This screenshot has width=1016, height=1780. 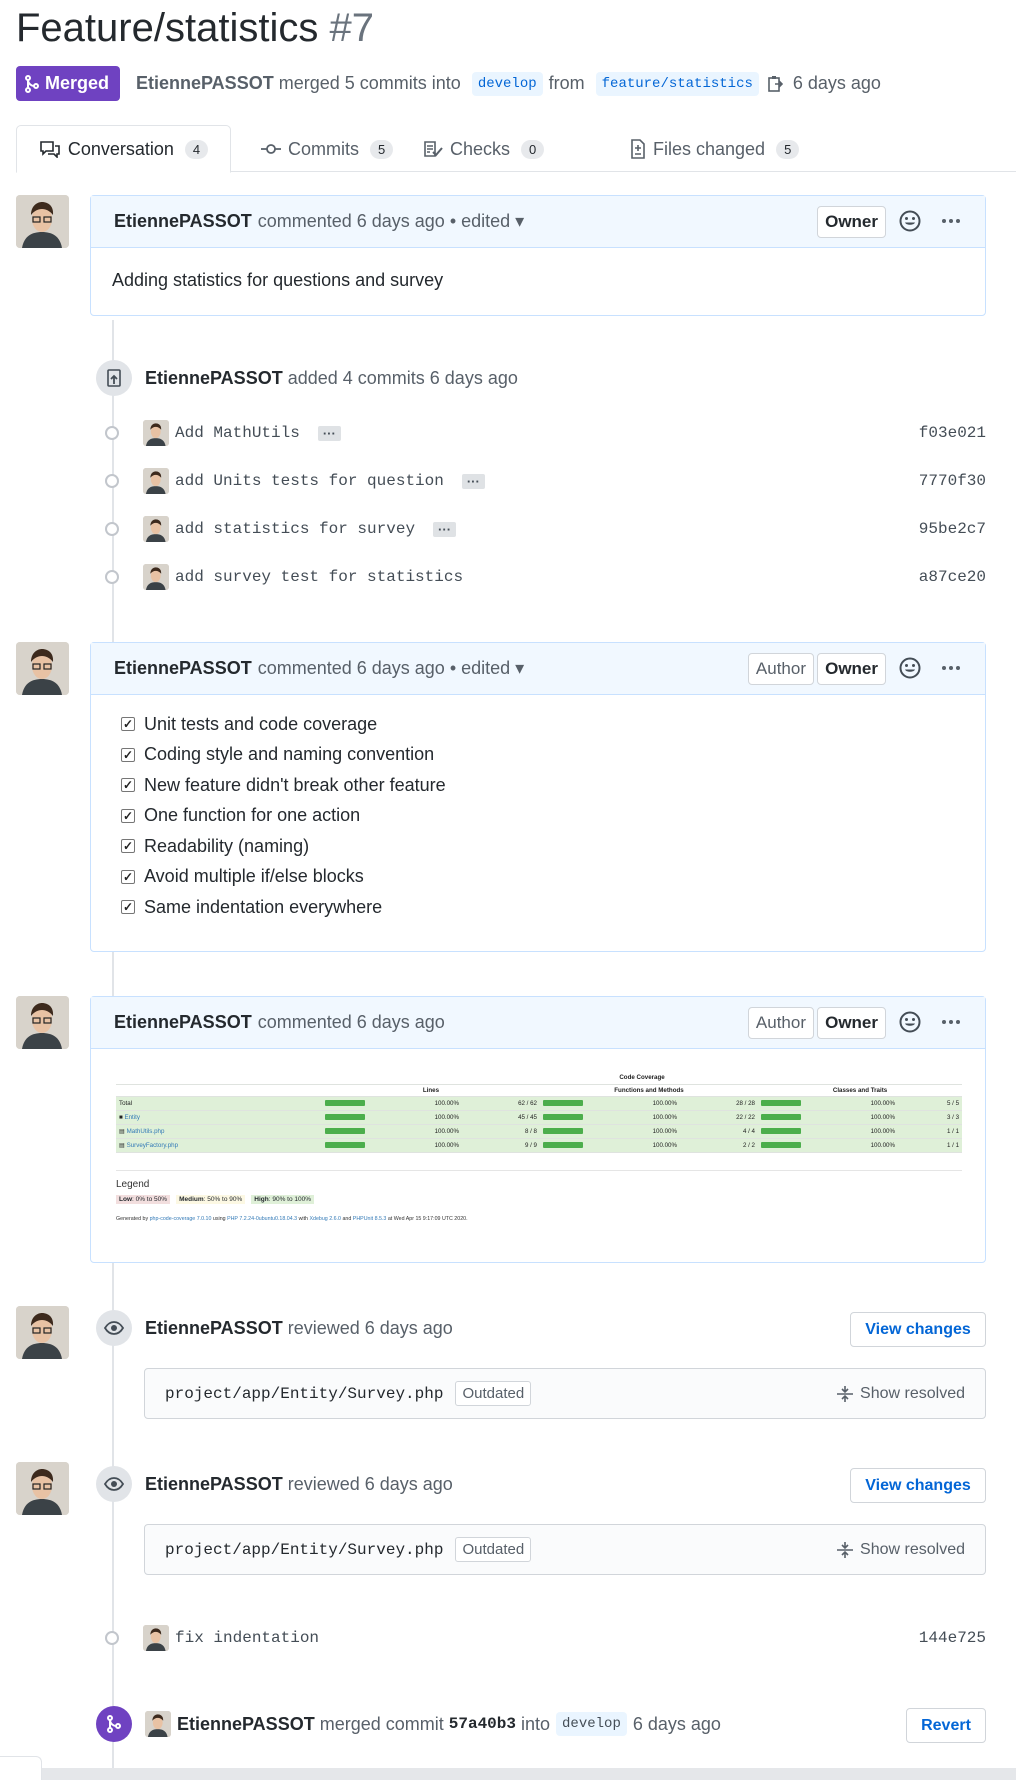 What do you see at coordinates (483, 149) in the screenshot?
I see `tab-checks: Checks 0` at bounding box center [483, 149].